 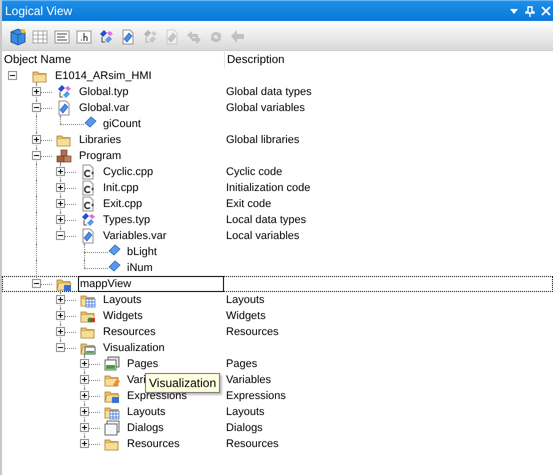 I want to click on close-icon, so click(x=546, y=11).